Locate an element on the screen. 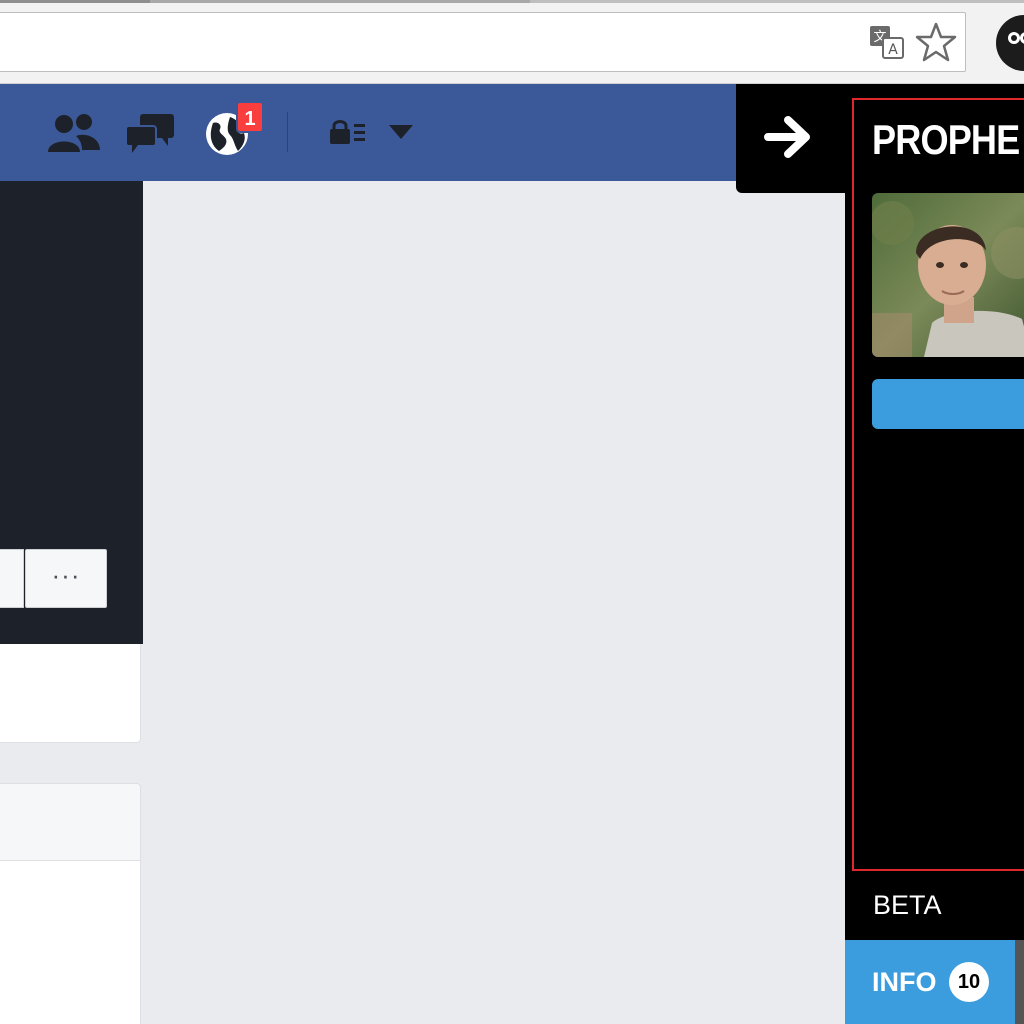  browser-toolbar: 文 A is located at coordinates (512, 42).